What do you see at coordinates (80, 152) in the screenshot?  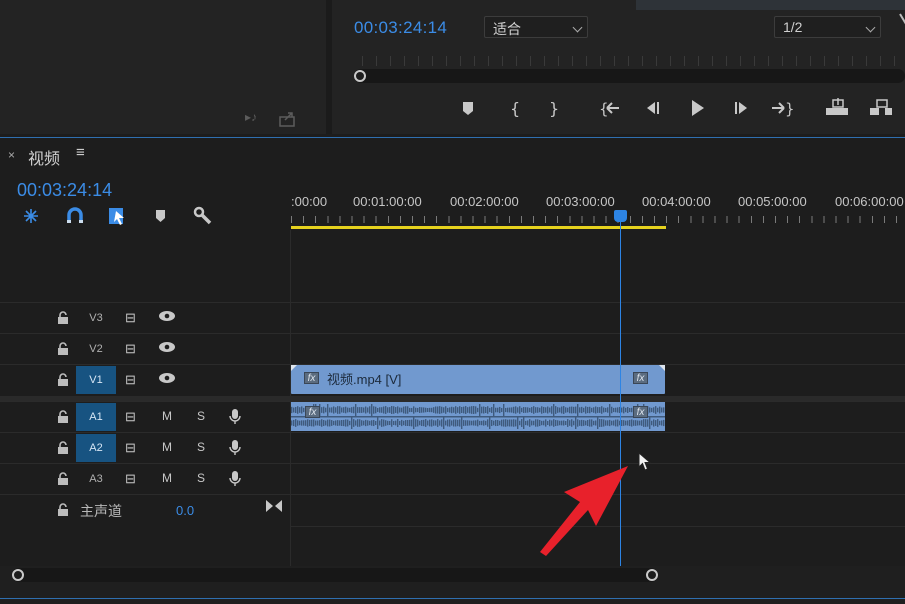 I see `panel-menu-icon: ≡` at bounding box center [80, 152].